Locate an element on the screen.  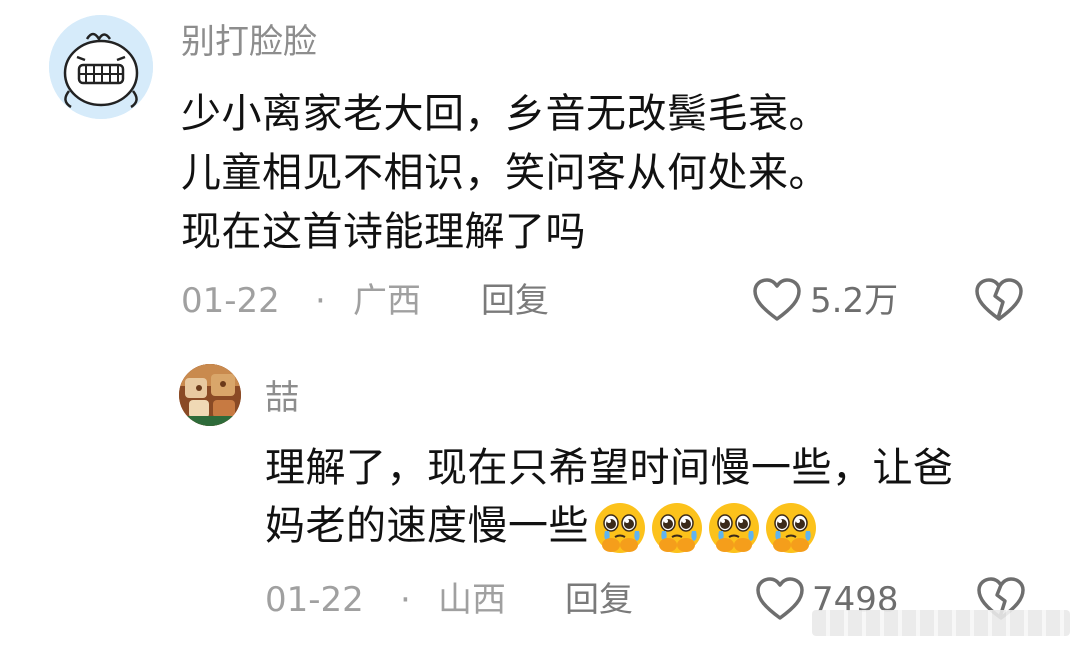
comment-text-line: 儿童相见不相识，笑问客从何处来。 is located at coordinates (505, 173).